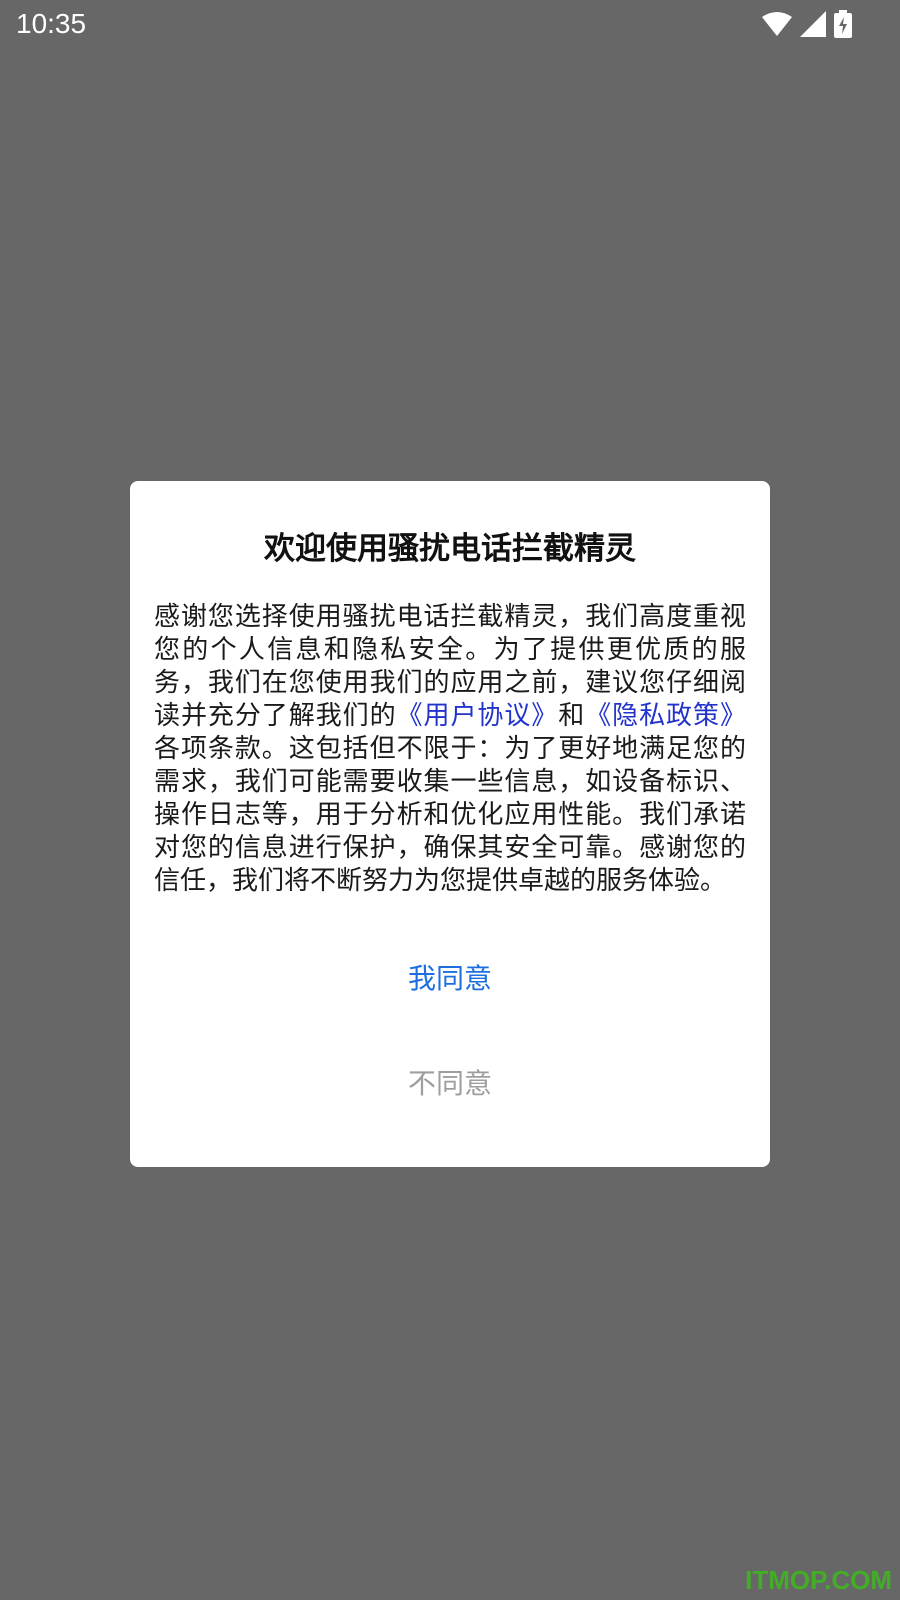 The width and height of the screenshot is (900, 1600). I want to click on status-icons, so click(807, 24).